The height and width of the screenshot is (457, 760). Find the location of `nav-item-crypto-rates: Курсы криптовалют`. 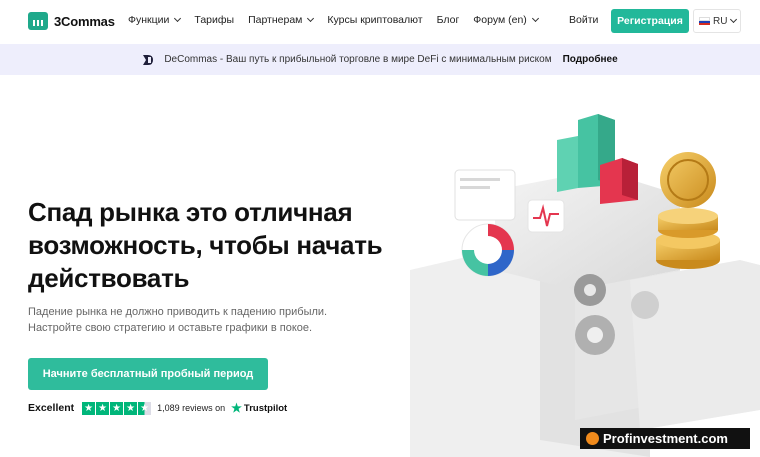

nav-item-crypto-rates: Курсы криптовалют is located at coordinates (374, 20).